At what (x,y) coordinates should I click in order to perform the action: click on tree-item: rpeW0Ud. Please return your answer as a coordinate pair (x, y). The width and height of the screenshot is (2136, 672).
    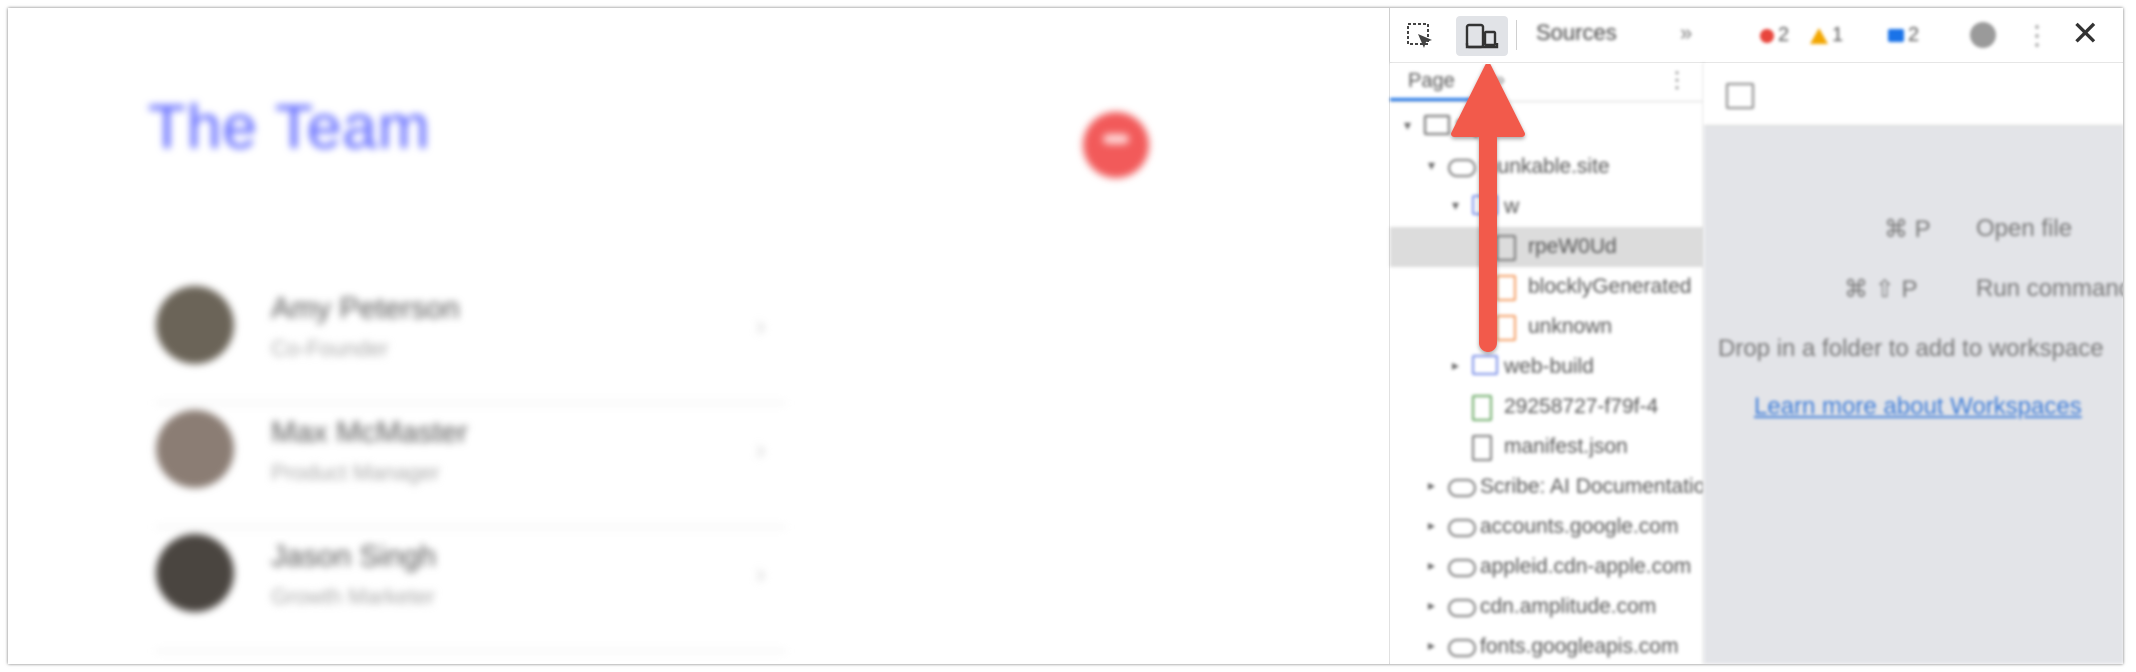
    Looking at the image, I should click on (1546, 247).